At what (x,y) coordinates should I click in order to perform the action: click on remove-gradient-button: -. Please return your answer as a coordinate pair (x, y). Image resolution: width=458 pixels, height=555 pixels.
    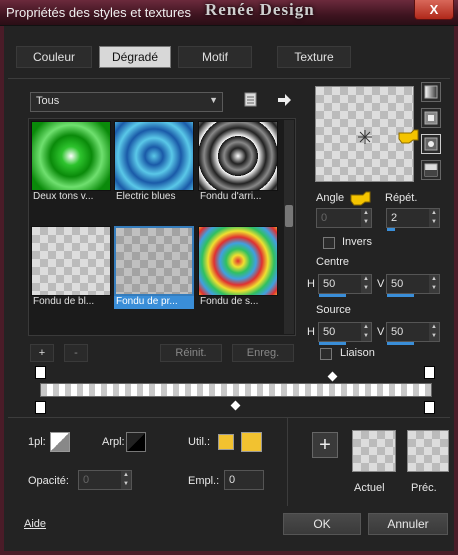
    Looking at the image, I should click on (76, 353).